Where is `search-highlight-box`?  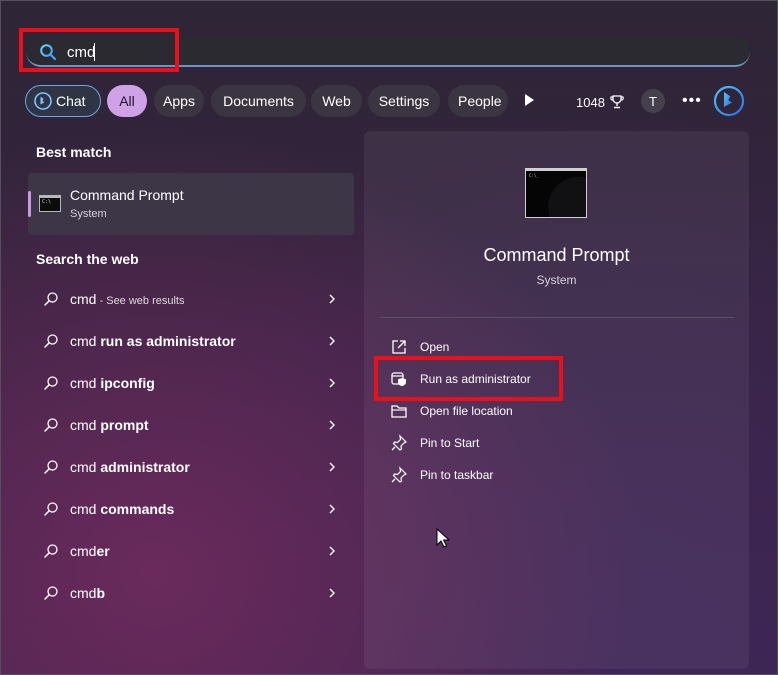 search-highlight-box is located at coordinates (99, 50).